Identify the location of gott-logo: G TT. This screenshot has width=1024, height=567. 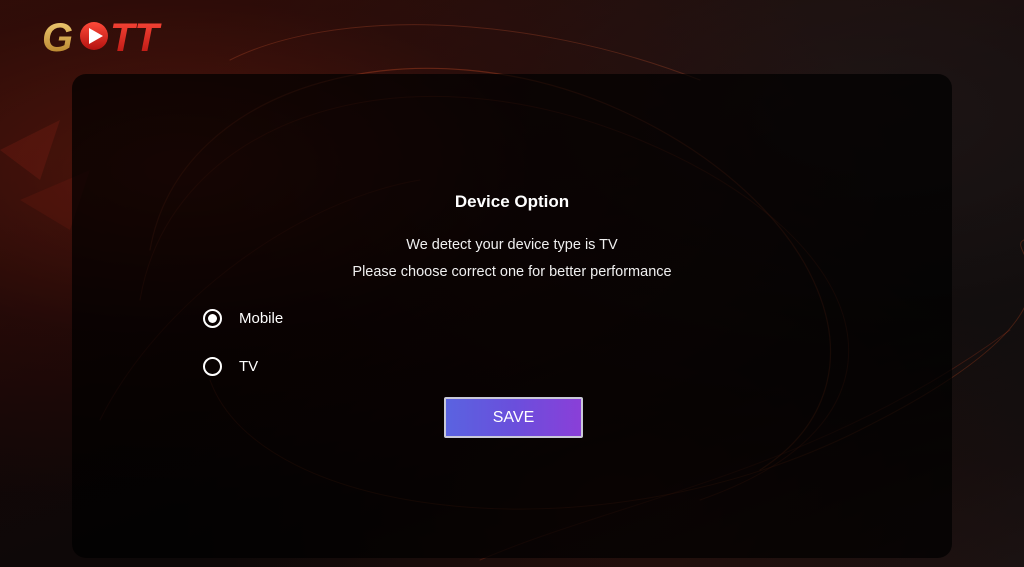
(110, 37).